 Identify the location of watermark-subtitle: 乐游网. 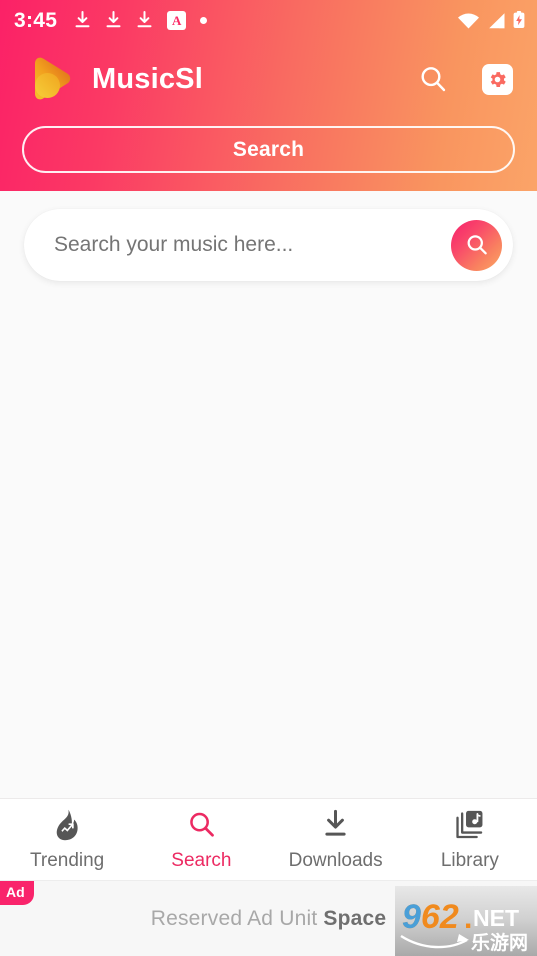
(499, 942).